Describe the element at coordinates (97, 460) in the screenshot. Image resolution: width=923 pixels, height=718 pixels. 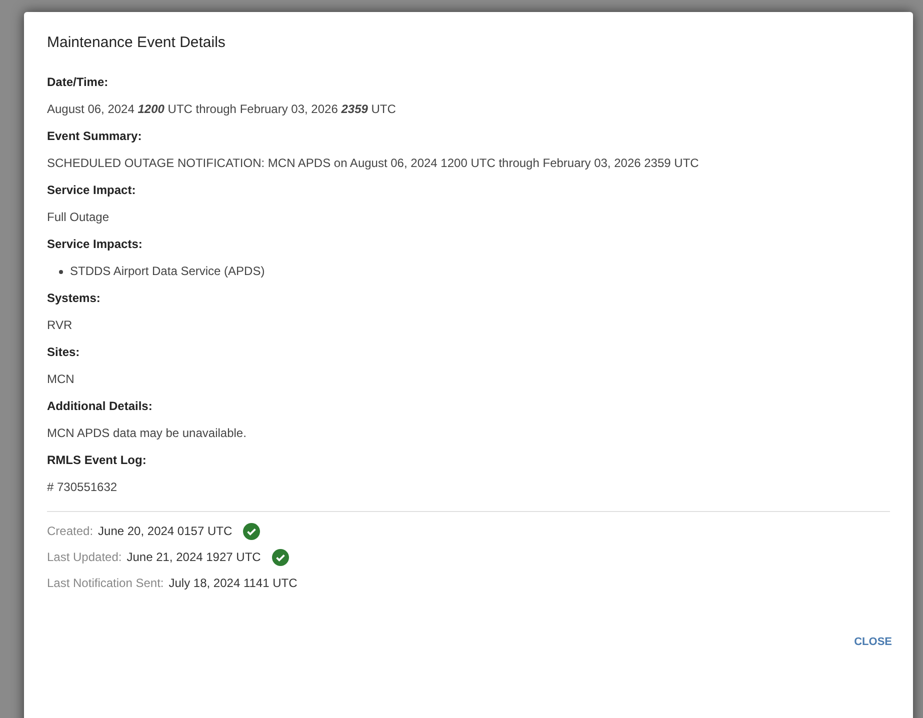
I see `field-label: RMLS Event Log:` at that location.